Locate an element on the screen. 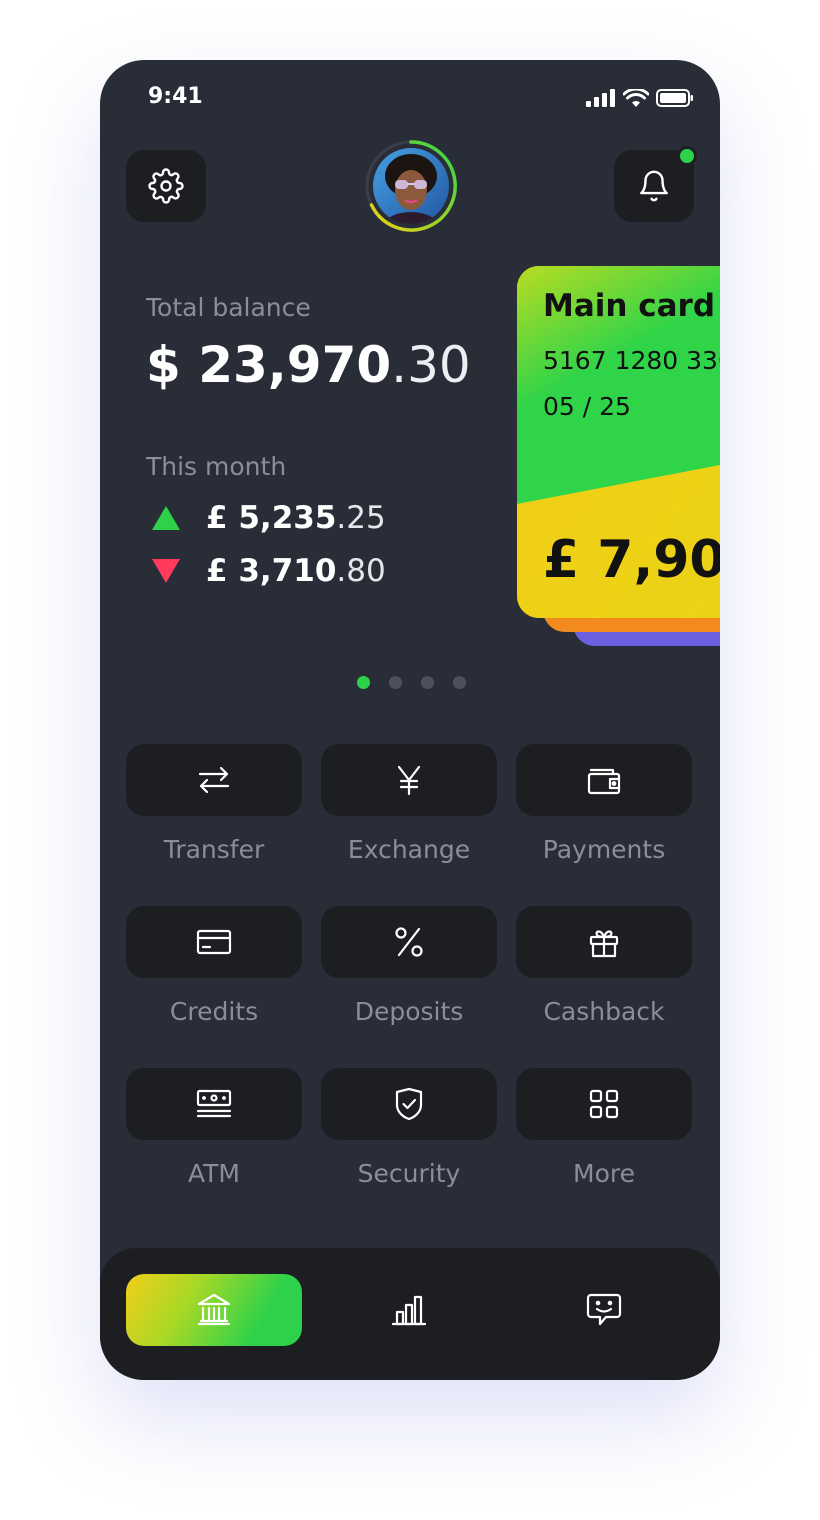 The height and width of the screenshot is (1520, 820). credits-button is located at coordinates (214, 942).